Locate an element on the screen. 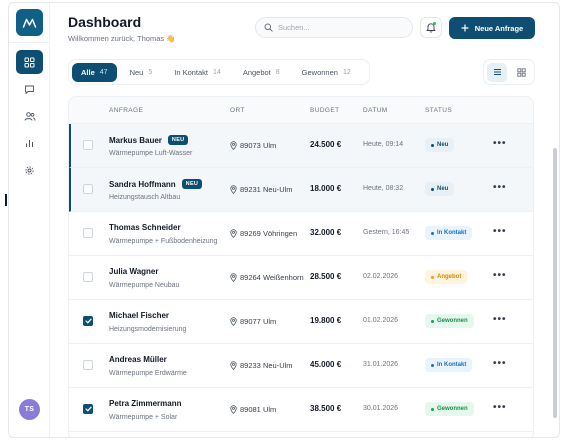 The width and height of the screenshot is (567, 444). column-header-anfrage: ANFRAGE is located at coordinates (126, 110).